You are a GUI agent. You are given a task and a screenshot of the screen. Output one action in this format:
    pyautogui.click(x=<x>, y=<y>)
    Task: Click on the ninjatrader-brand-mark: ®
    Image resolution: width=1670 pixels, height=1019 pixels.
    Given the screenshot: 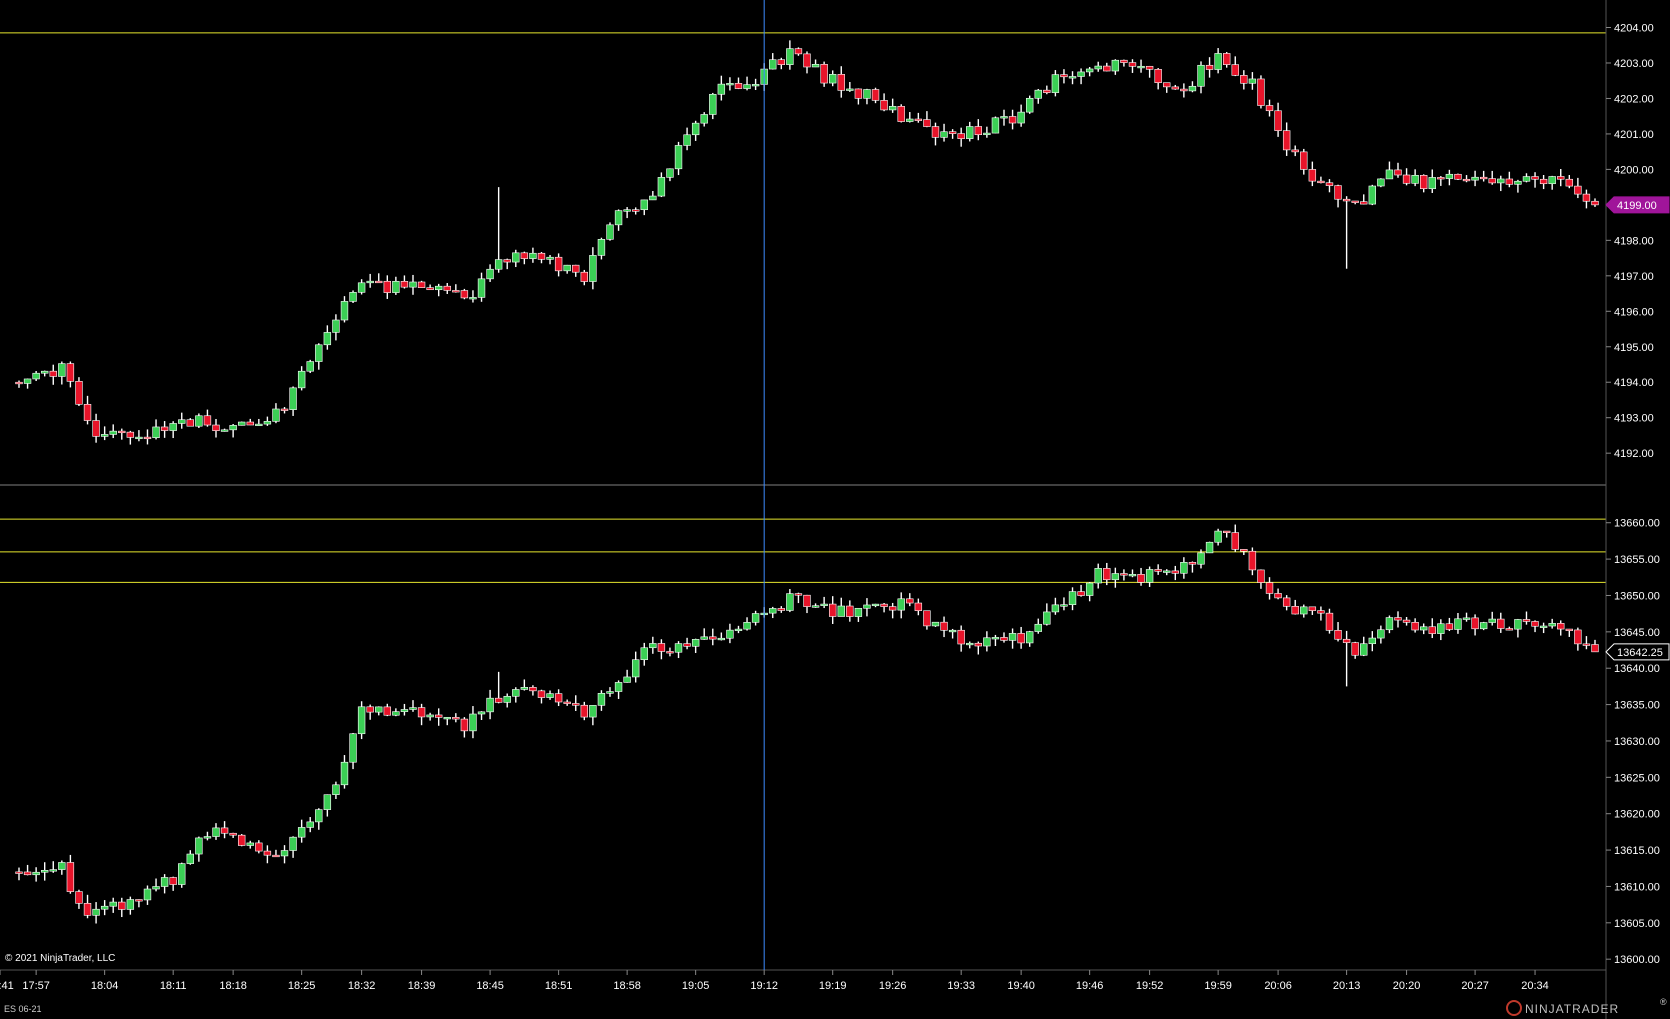 What is the action you would take?
    pyautogui.click(x=1663, y=1002)
    